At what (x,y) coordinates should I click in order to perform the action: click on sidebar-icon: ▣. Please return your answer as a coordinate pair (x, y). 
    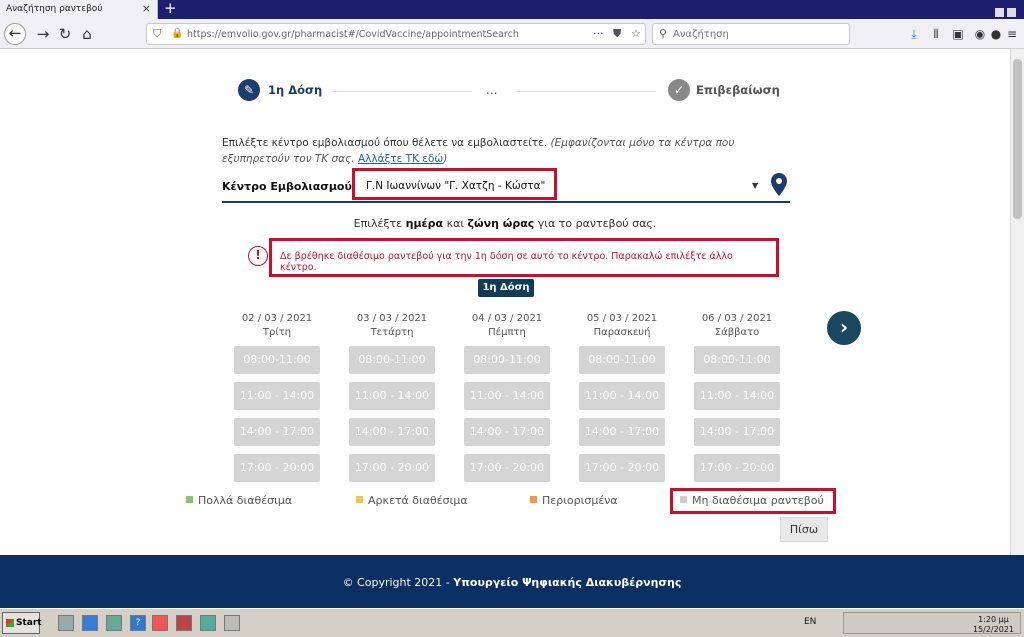
    Looking at the image, I should click on (958, 34).